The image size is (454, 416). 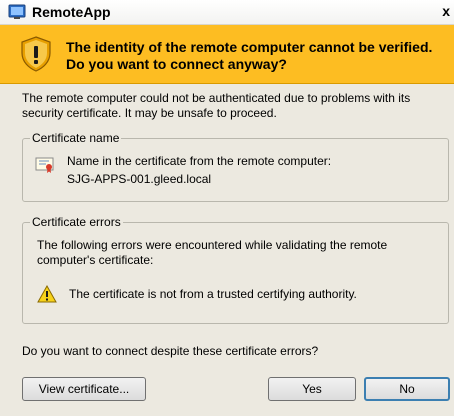 I want to click on title-bar: RemoteApp x, so click(x=227, y=12).